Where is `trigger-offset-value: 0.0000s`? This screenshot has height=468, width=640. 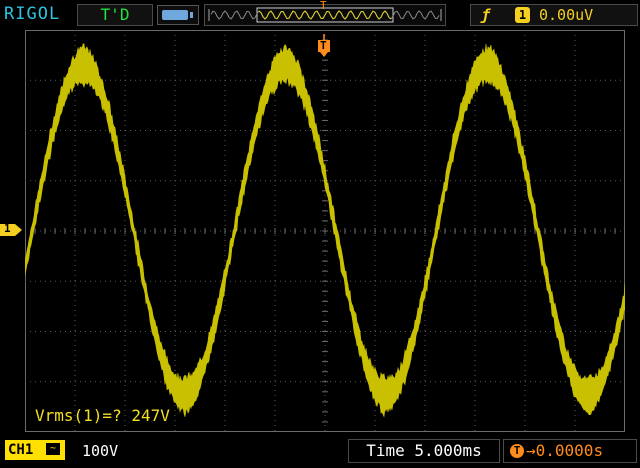 trigger-offset-value: 0.0000s is located at coordinates (569, 450).